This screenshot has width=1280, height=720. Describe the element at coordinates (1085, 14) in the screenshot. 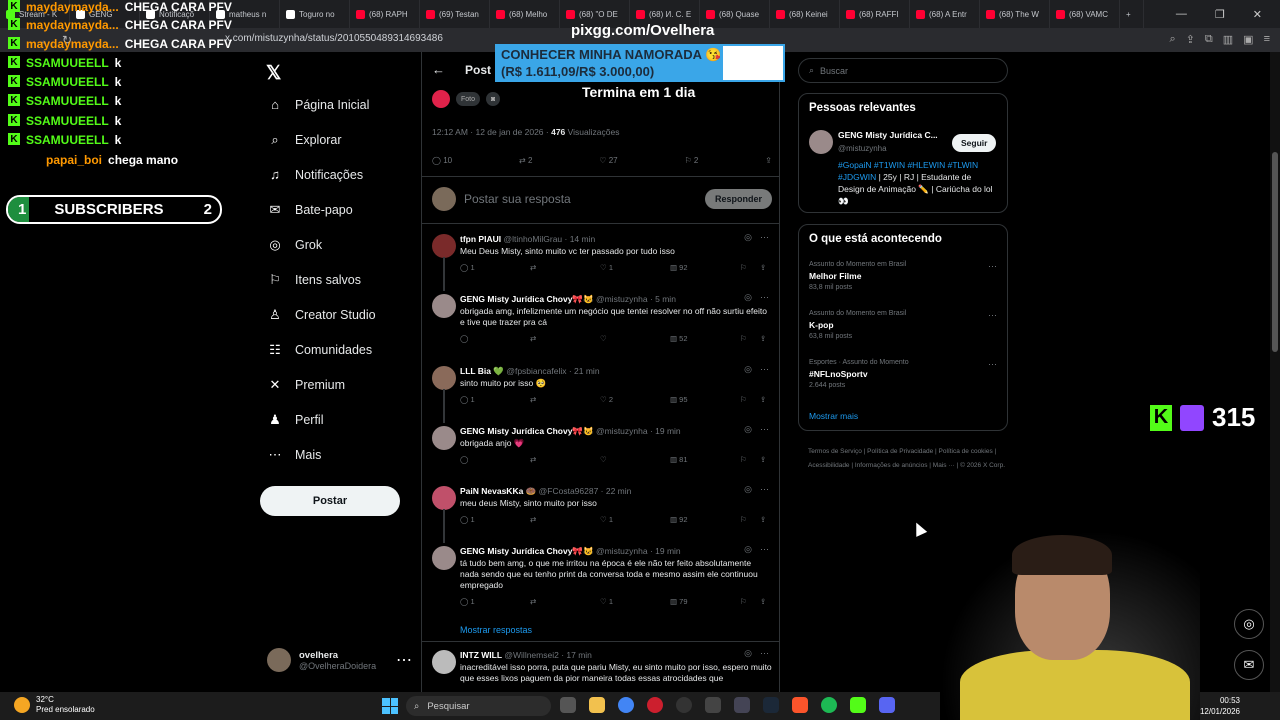

I see `browser-tab: (68) VAMC` at that location.